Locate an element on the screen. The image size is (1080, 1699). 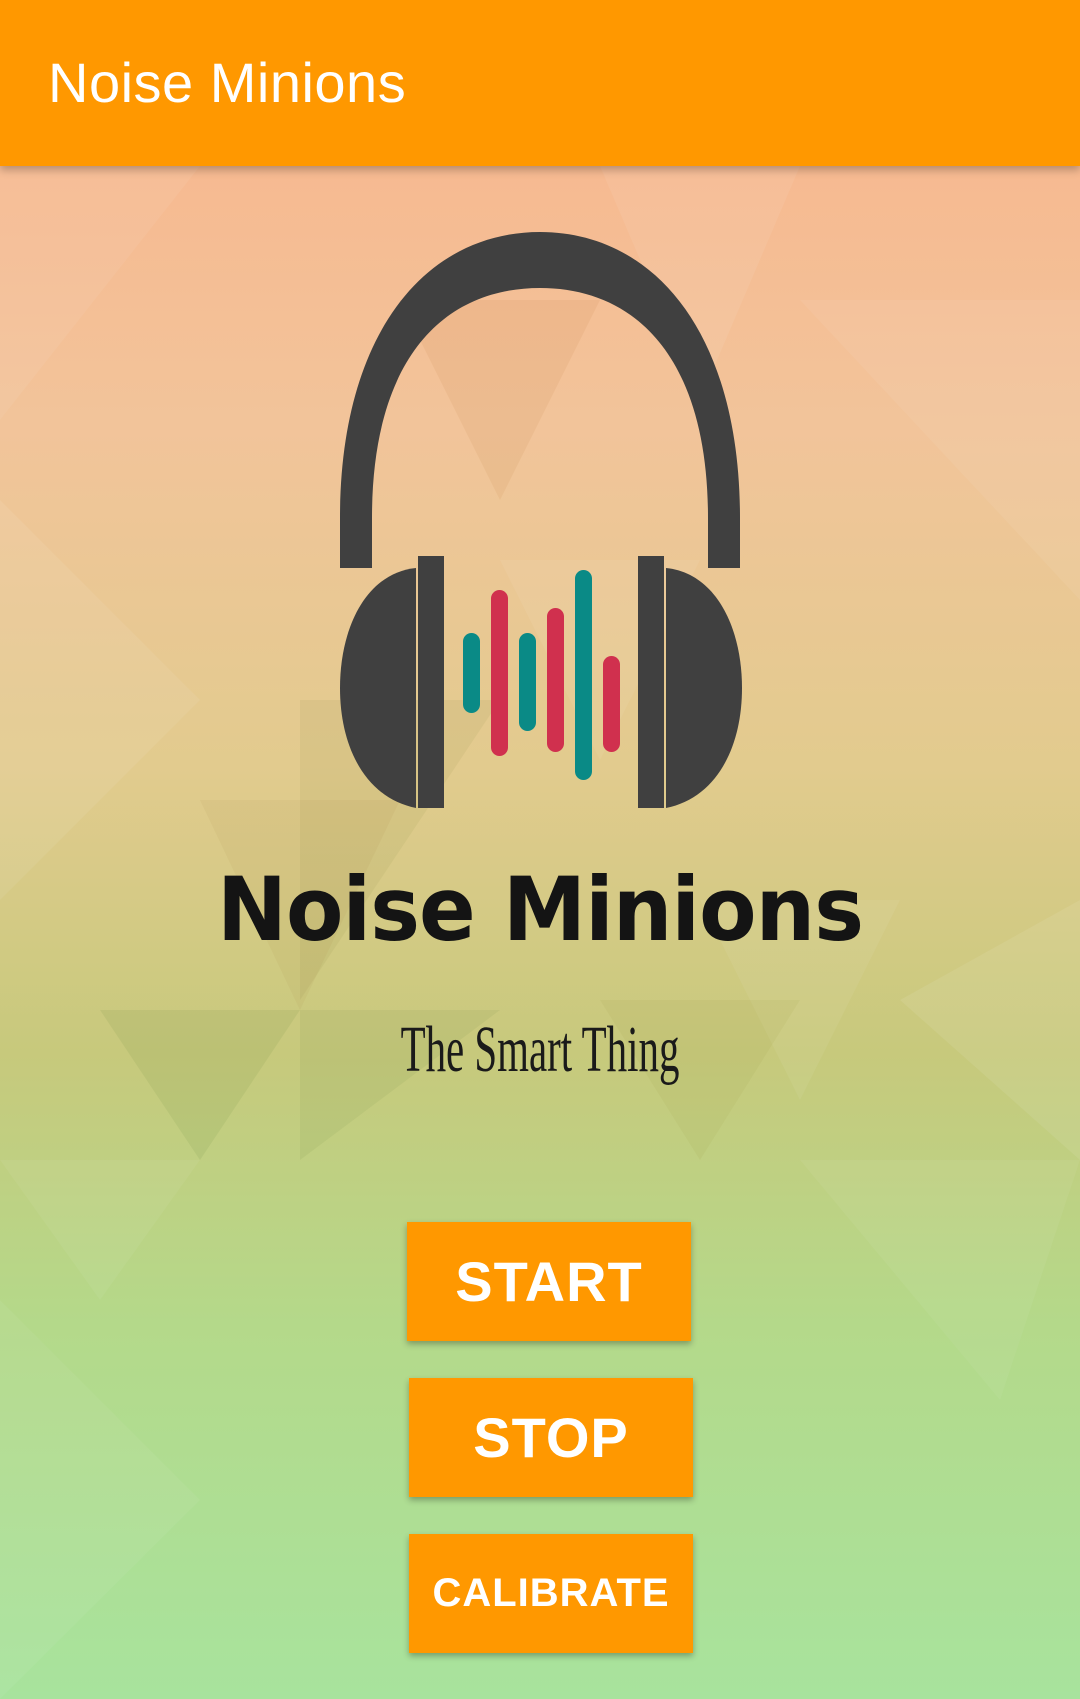
calibrate-button: CALIBRATE is located at coordinates (551, 1593).